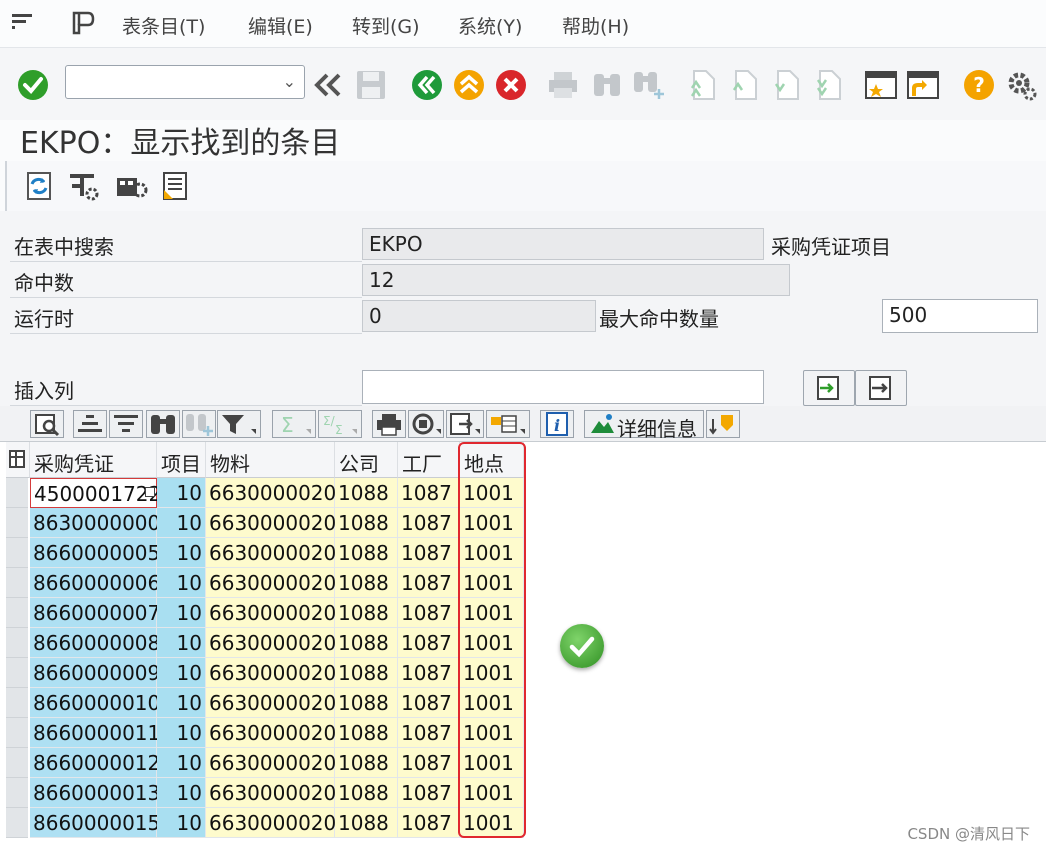 The height and width of the screenshot is (852, 1046). I want to click on cell-po: 8660000012, so click(95, 763).